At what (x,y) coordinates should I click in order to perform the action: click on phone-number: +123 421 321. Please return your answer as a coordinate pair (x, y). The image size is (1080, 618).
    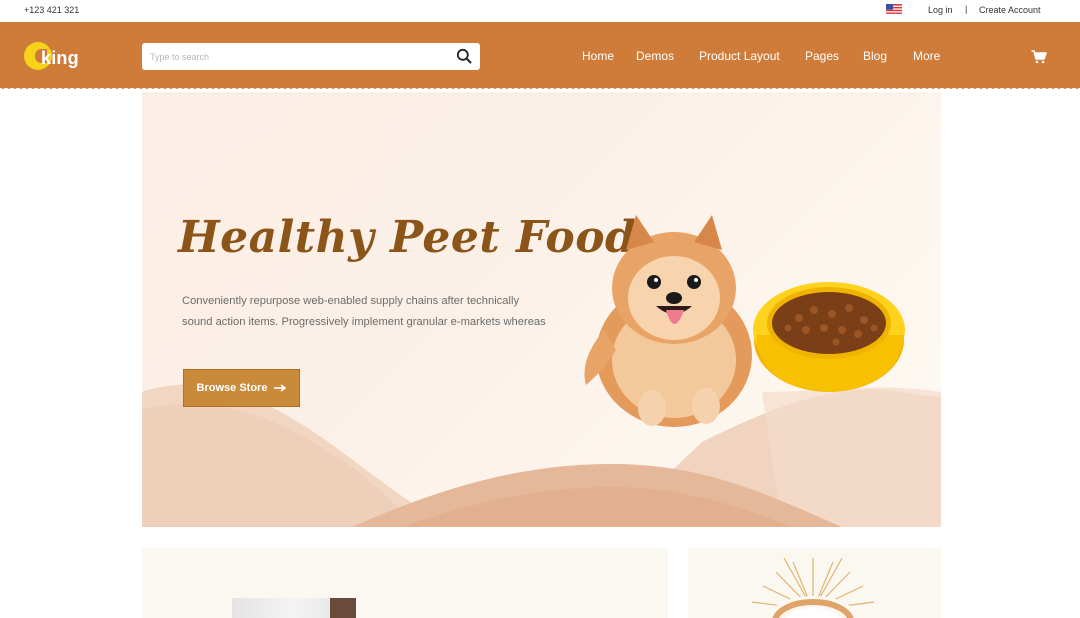
    Looking at the image, I should click on (52, 10).